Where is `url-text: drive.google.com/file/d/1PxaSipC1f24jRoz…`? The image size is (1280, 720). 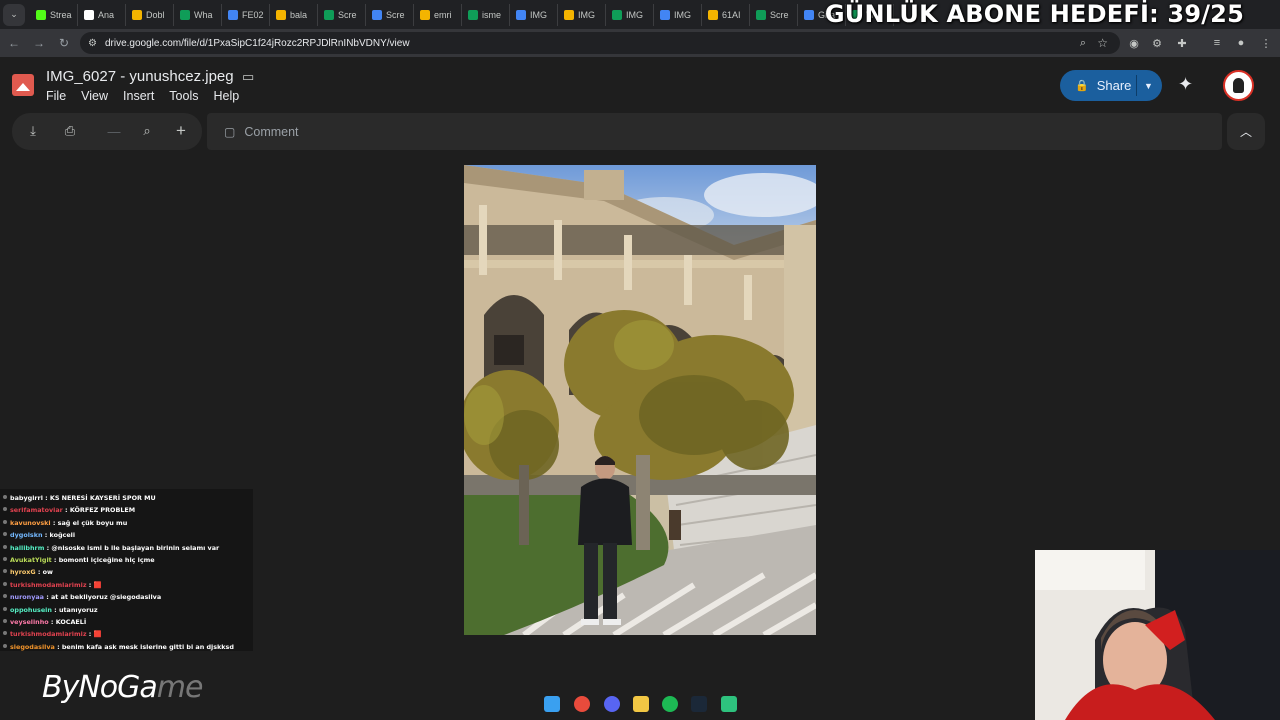 url-text: drive.google.com/file/d/1PxaSipC1f24jRoz… is located at coordinates (257, 43).